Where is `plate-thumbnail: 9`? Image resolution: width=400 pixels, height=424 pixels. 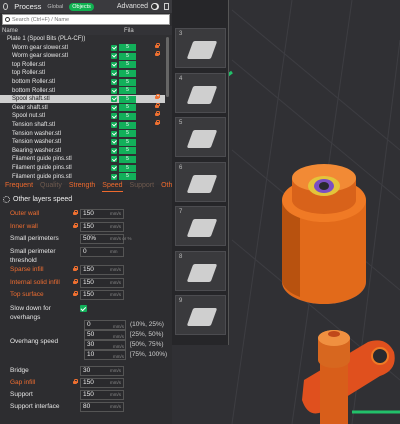
plate-thumbnail: 9 is located at coordinates (200, 315).